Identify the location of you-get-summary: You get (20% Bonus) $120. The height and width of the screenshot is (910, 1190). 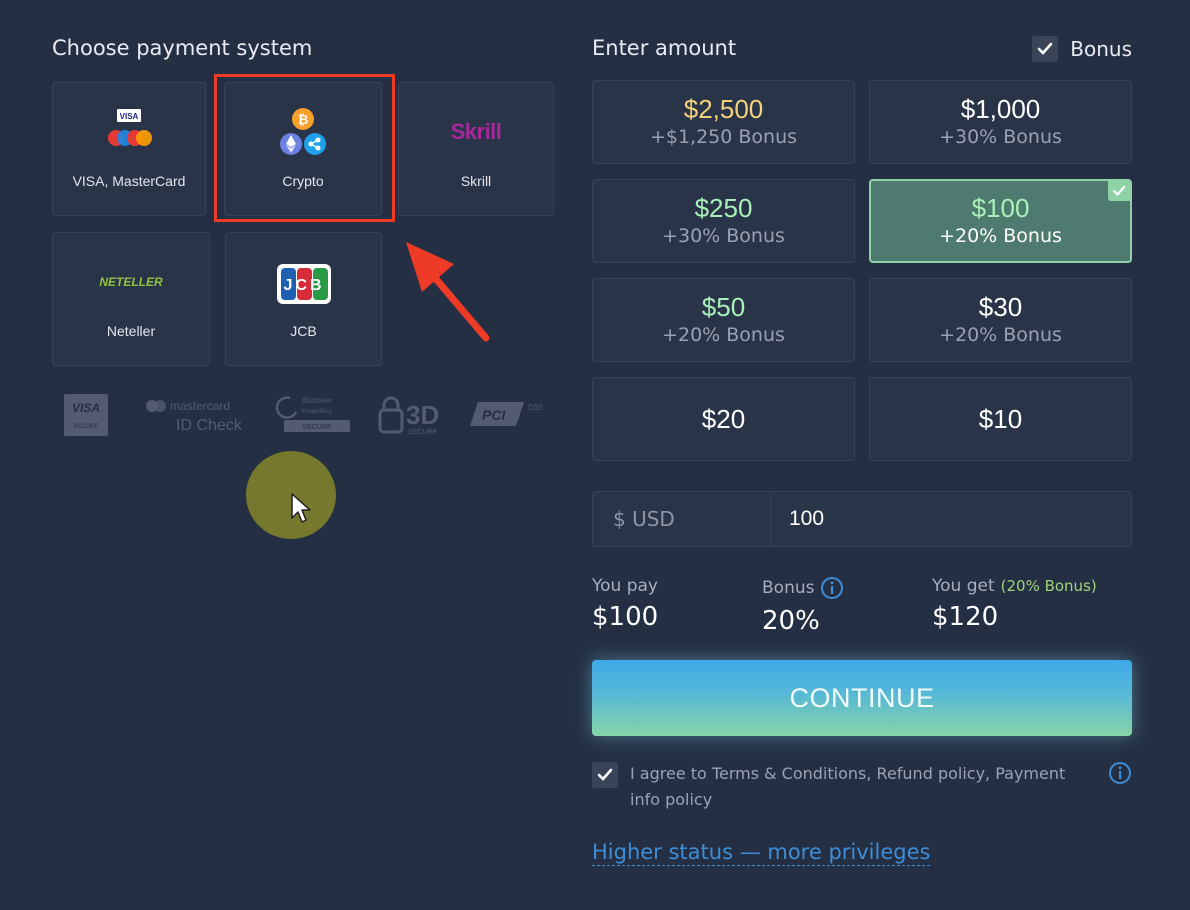
(1014, 604).